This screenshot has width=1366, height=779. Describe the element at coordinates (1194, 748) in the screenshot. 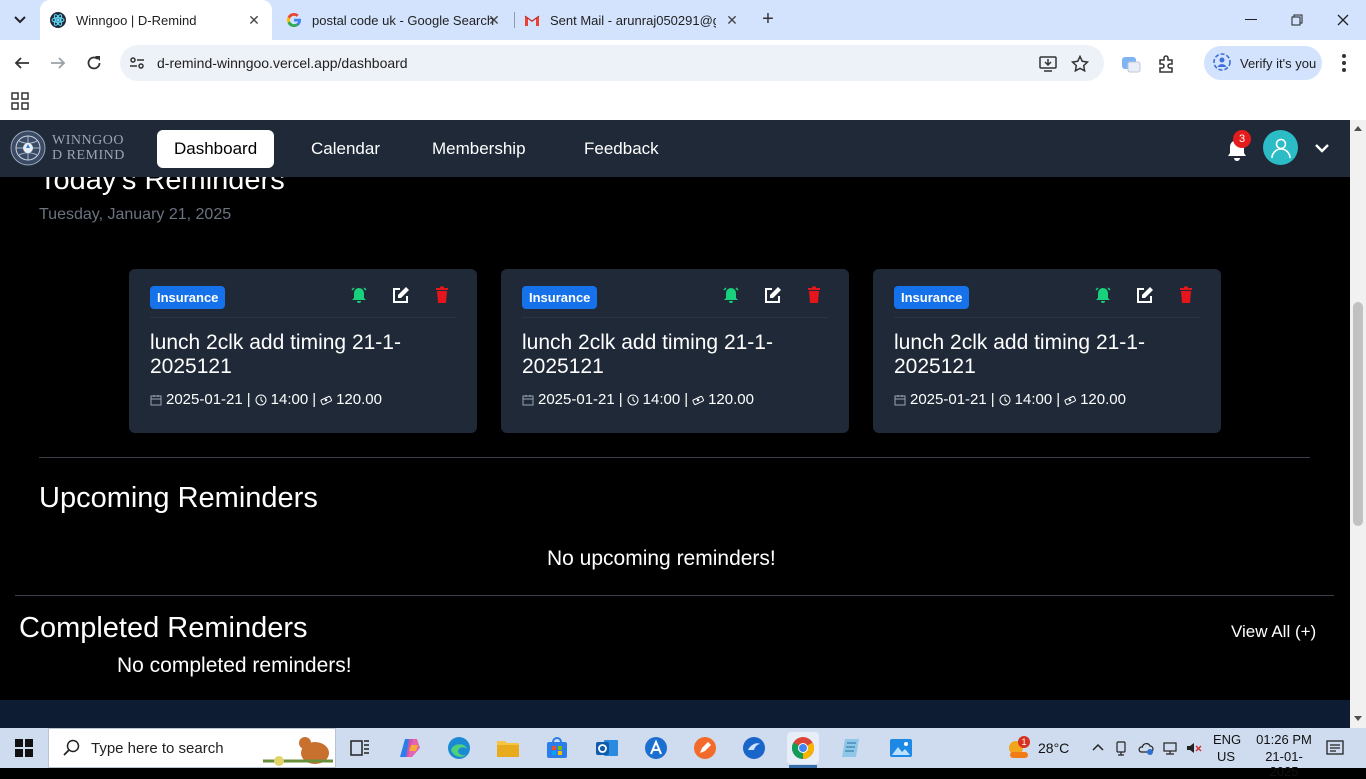

I see `volume-muted-icon` at that location.